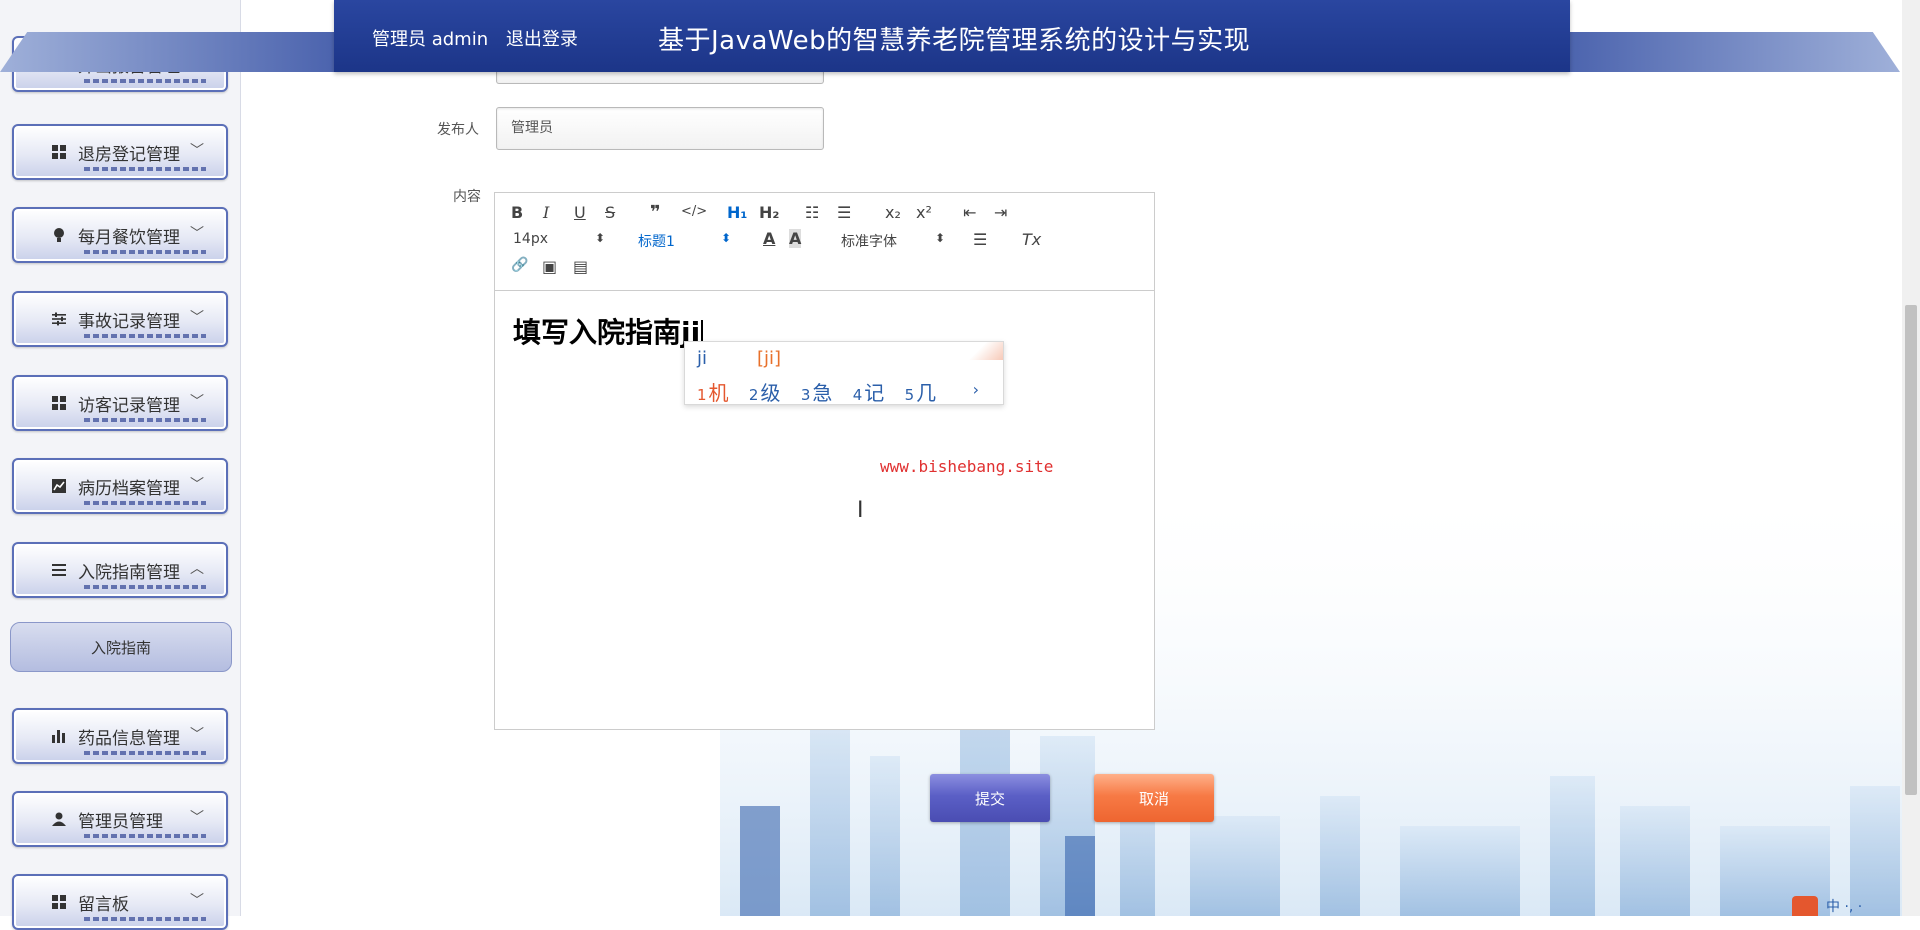  What do you see at coordinates (869, 241) in the screenshot?
I see `font-family-select: 标准字体` at bounding box center [869, 241].